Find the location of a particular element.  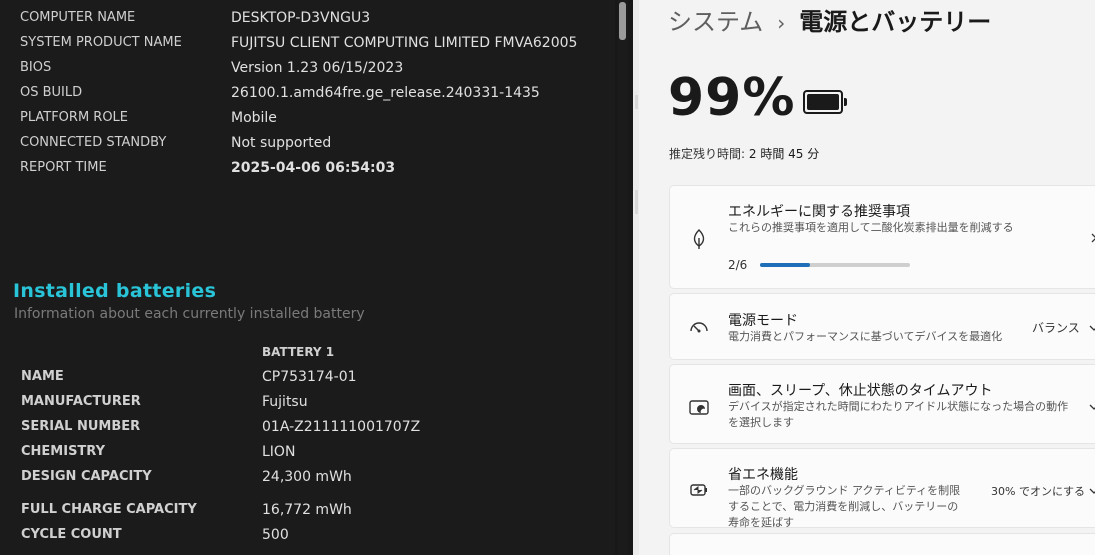

energy-recommendations-desc: これらの推奨事項を適用して二酸化炭素排出量を削減する is located at coordinates (871, 227).